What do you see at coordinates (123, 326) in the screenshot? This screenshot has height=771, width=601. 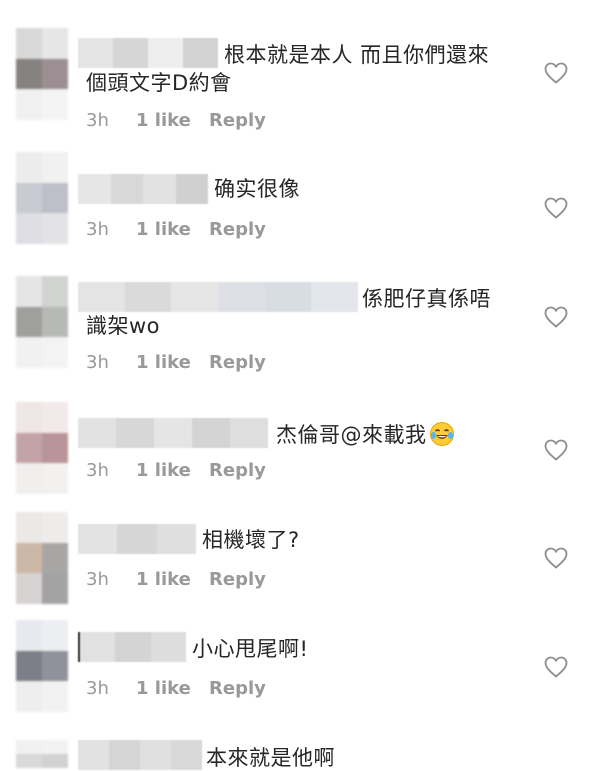 I see `comment-text-continued: 識架wo` at bounding box center [123, 326].